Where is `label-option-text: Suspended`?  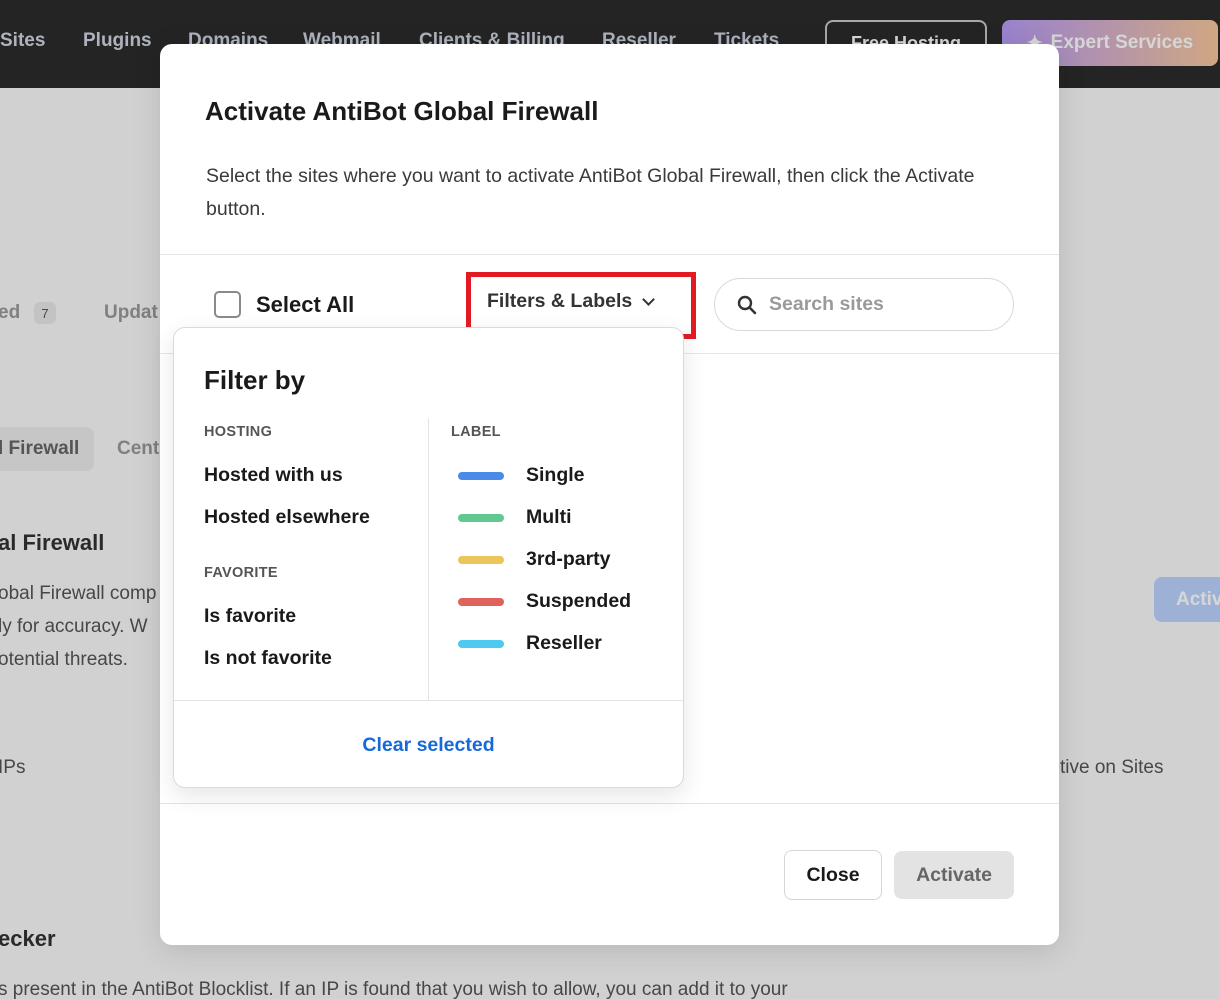 label-option-text: Suspended is located at coordinates (579, 601).